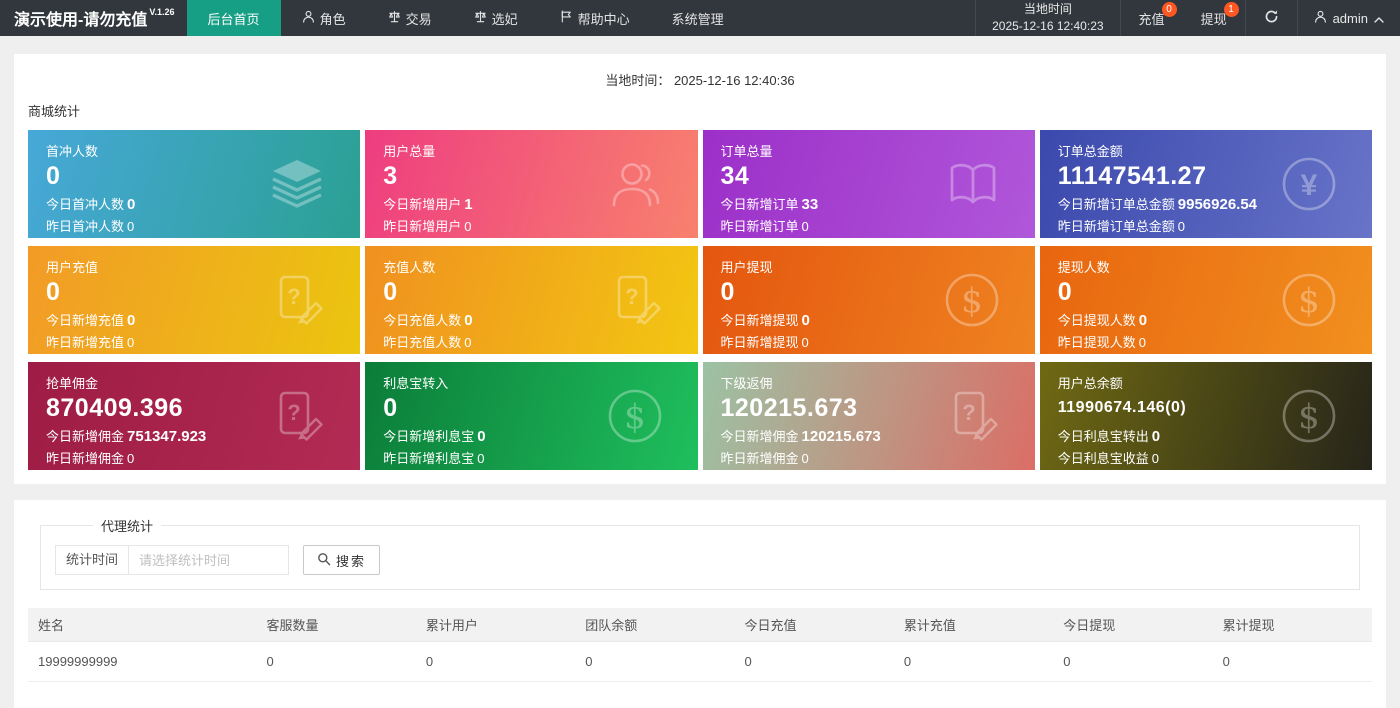 The width and height of the screenshot is (1400, 708). Describe the element at coordinates (422, 342) in the screenshot. I see `card-line-label: 昨日充值人数` at that location.